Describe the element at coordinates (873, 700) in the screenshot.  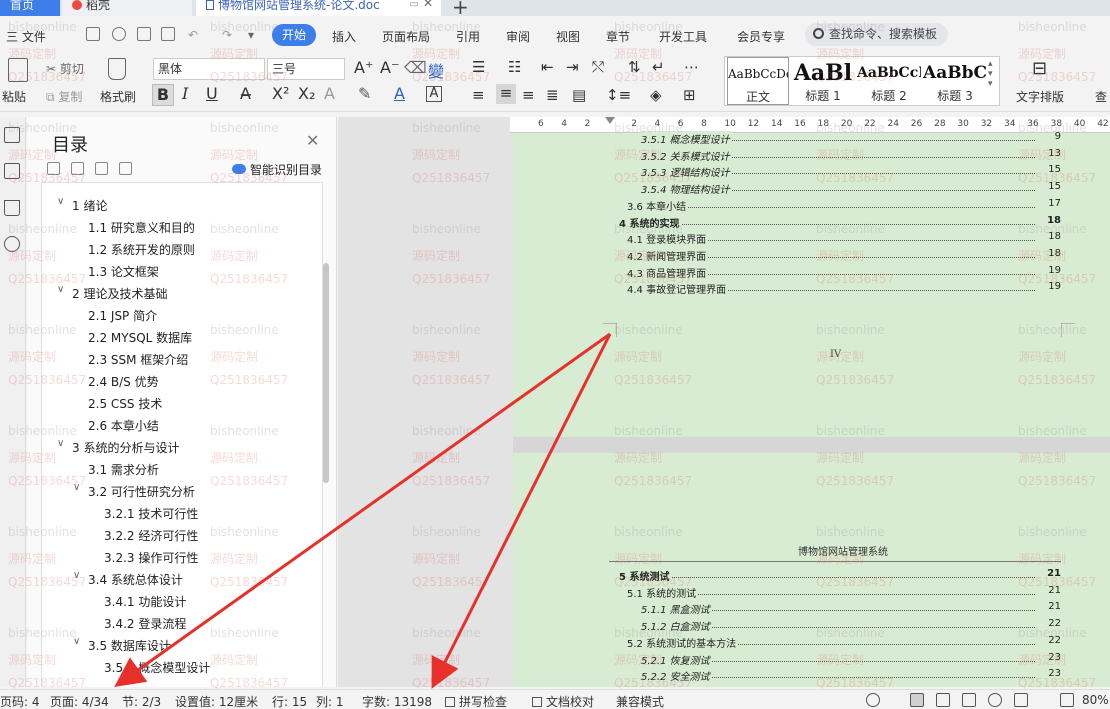
I see `eye-protection-icon` at that location.